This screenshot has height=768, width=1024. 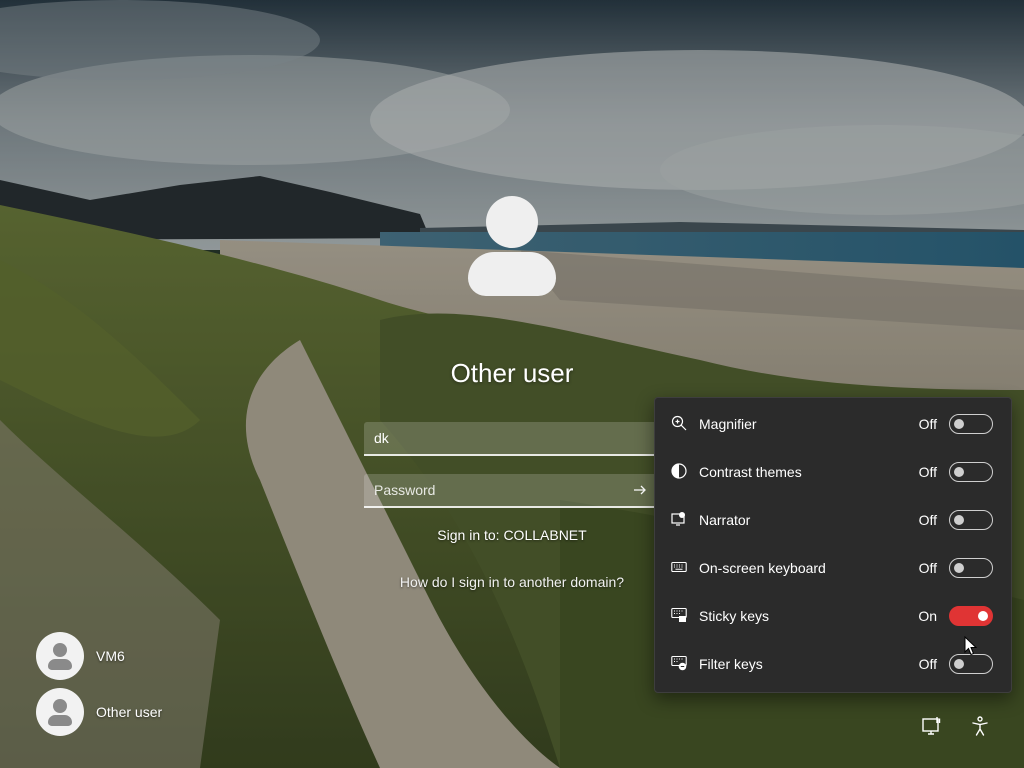 I want to click on user-entry-vm6: VM6, so click(x=136, y=656).